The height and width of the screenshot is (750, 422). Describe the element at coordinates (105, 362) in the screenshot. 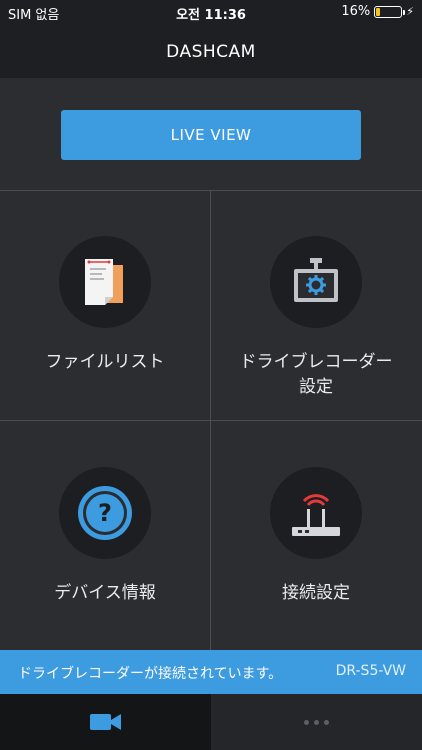

I see `file-list-label: ファイルリスト` at that location.